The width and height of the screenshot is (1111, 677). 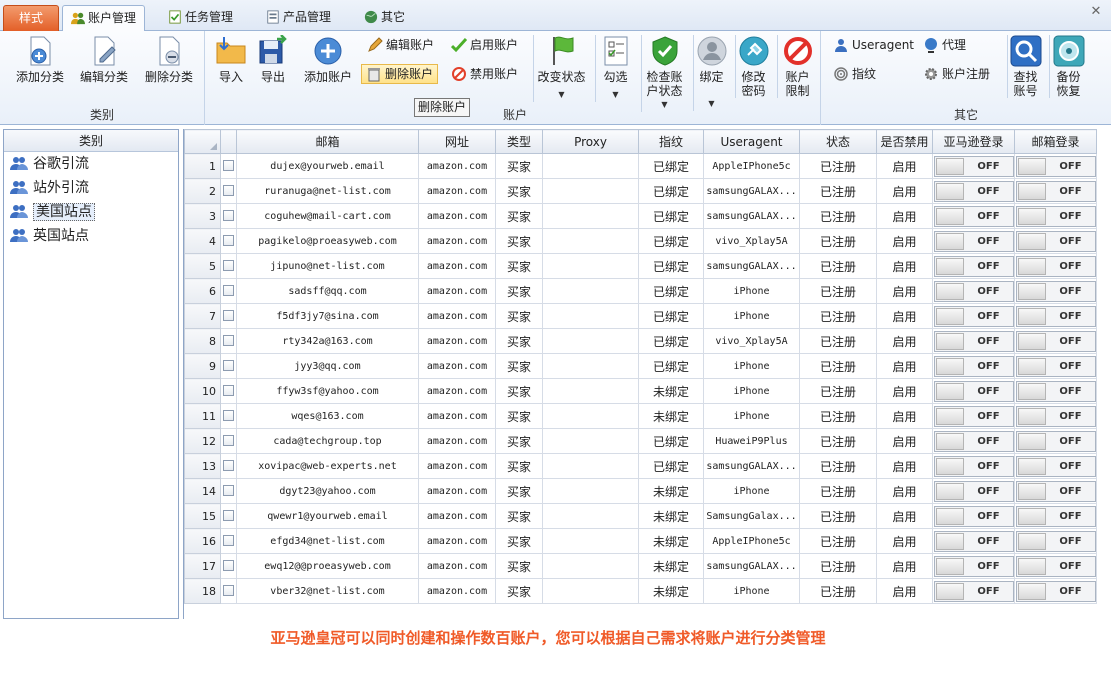 I want to click on add-category-button: 添加分类, so click(x=40, y=59).